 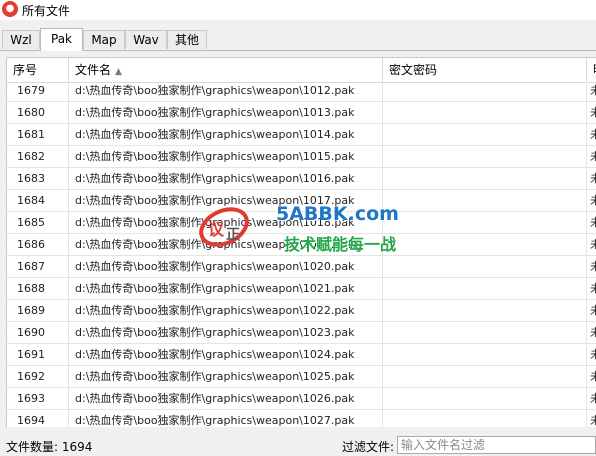 I want to click on title-bar: ● 所有文件, so click(x=298, y=10).